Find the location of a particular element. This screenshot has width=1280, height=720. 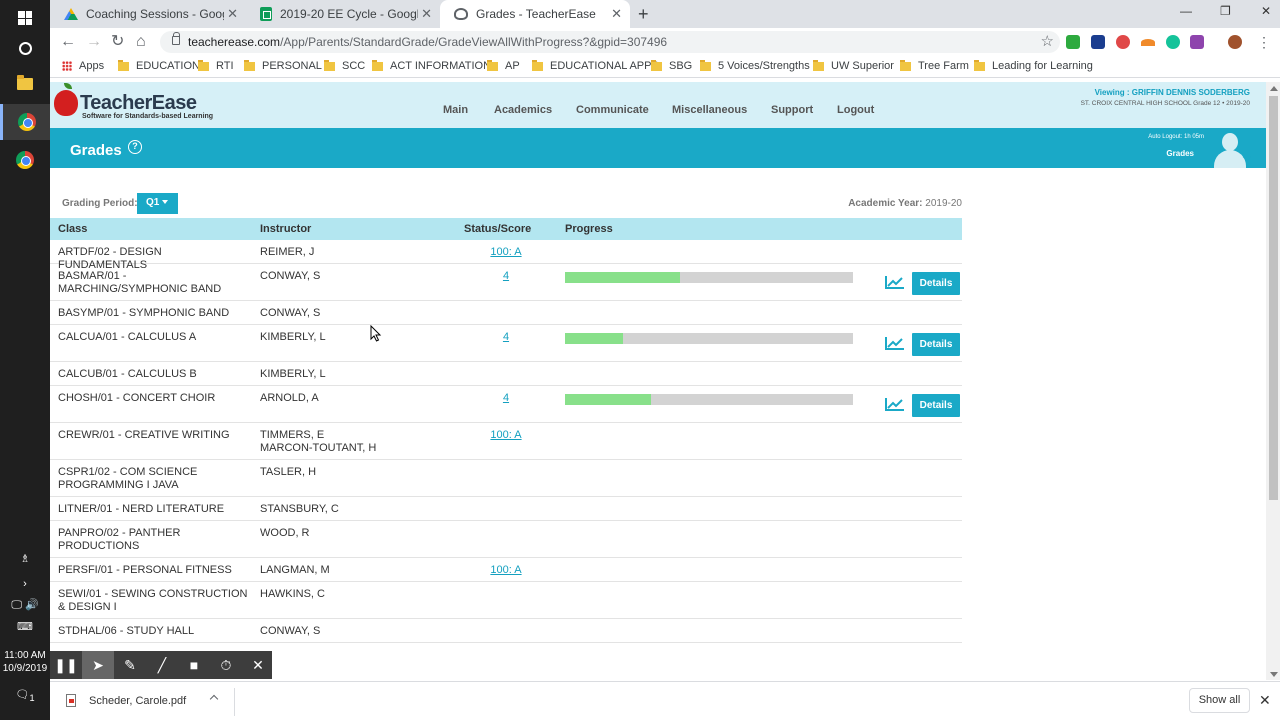

camera-icon: ■ is located at coordinates (194, 665).